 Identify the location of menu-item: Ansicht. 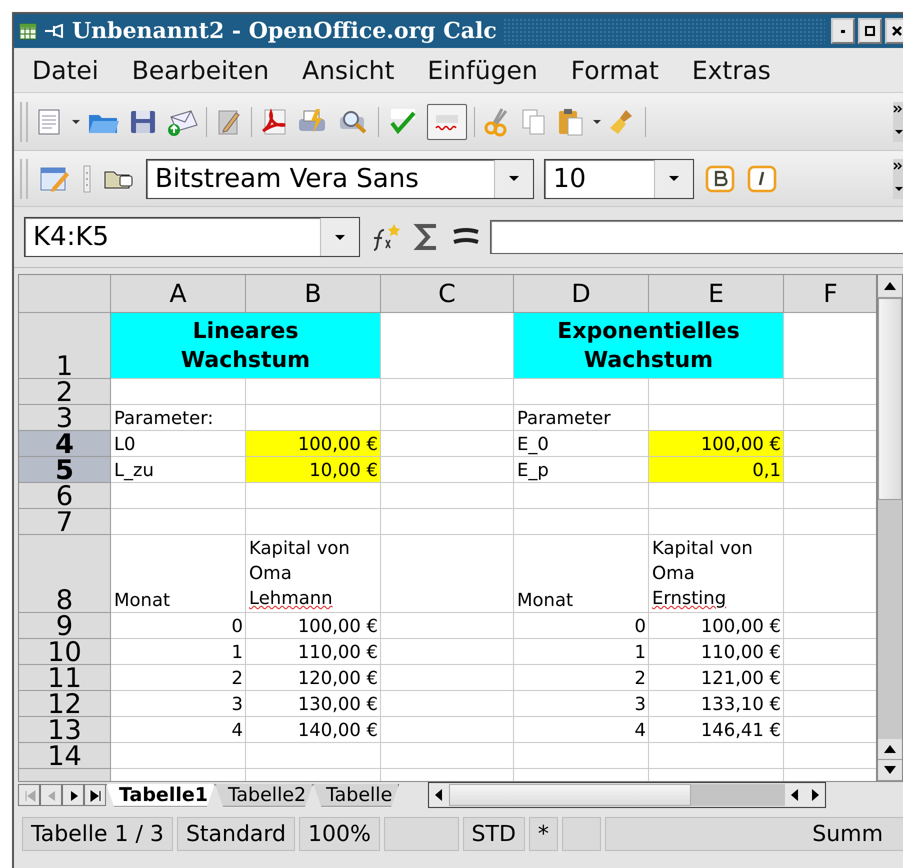
(348, 70).